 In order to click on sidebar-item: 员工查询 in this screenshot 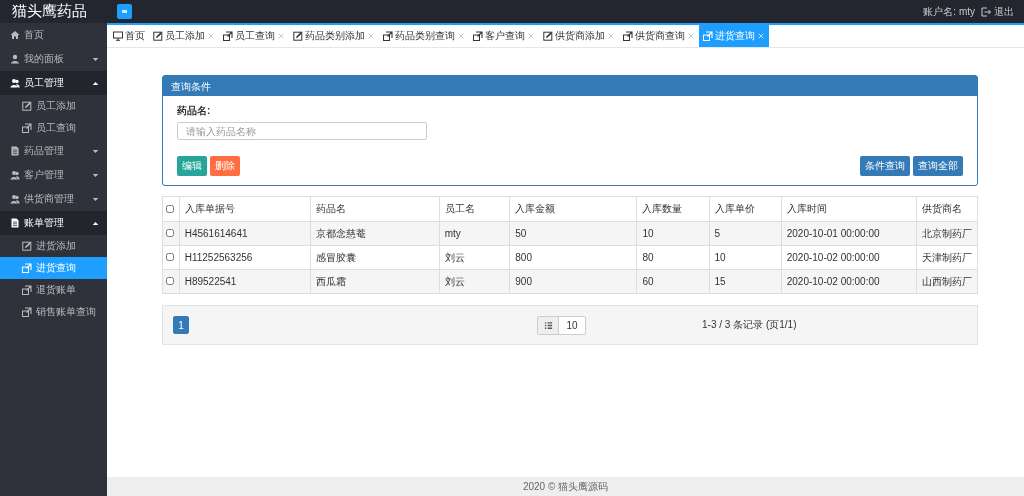, I will do `click(53, 128)`.